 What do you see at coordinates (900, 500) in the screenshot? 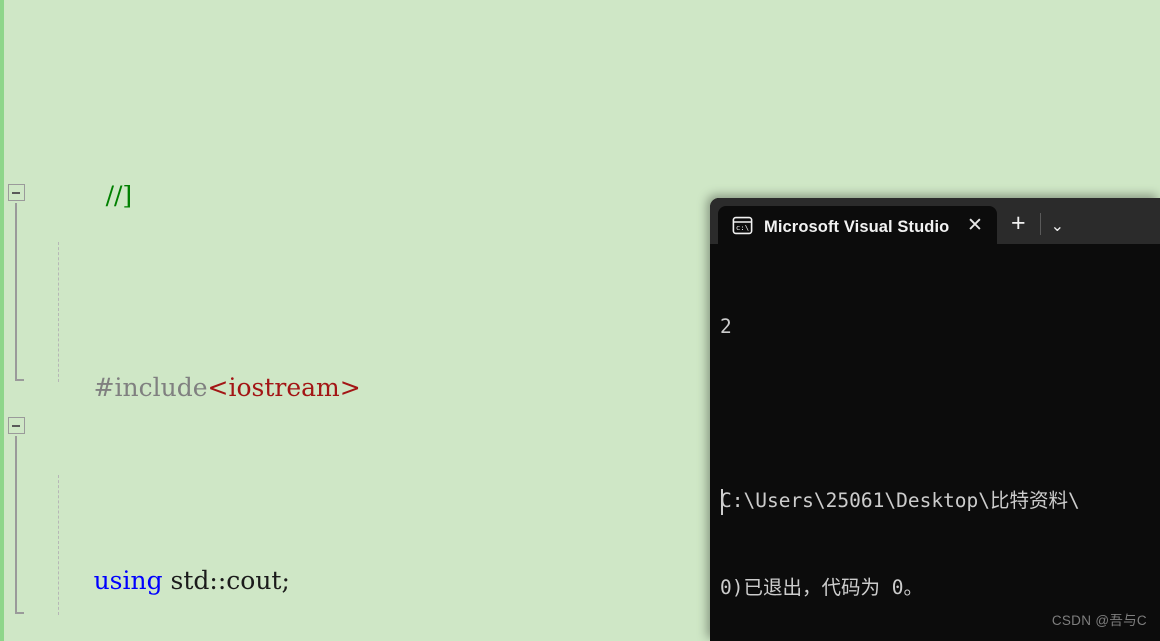
I see `terminal-output-line: C:\Users\25061\Desktop\比特资料\` at bounding box center [900, 500].